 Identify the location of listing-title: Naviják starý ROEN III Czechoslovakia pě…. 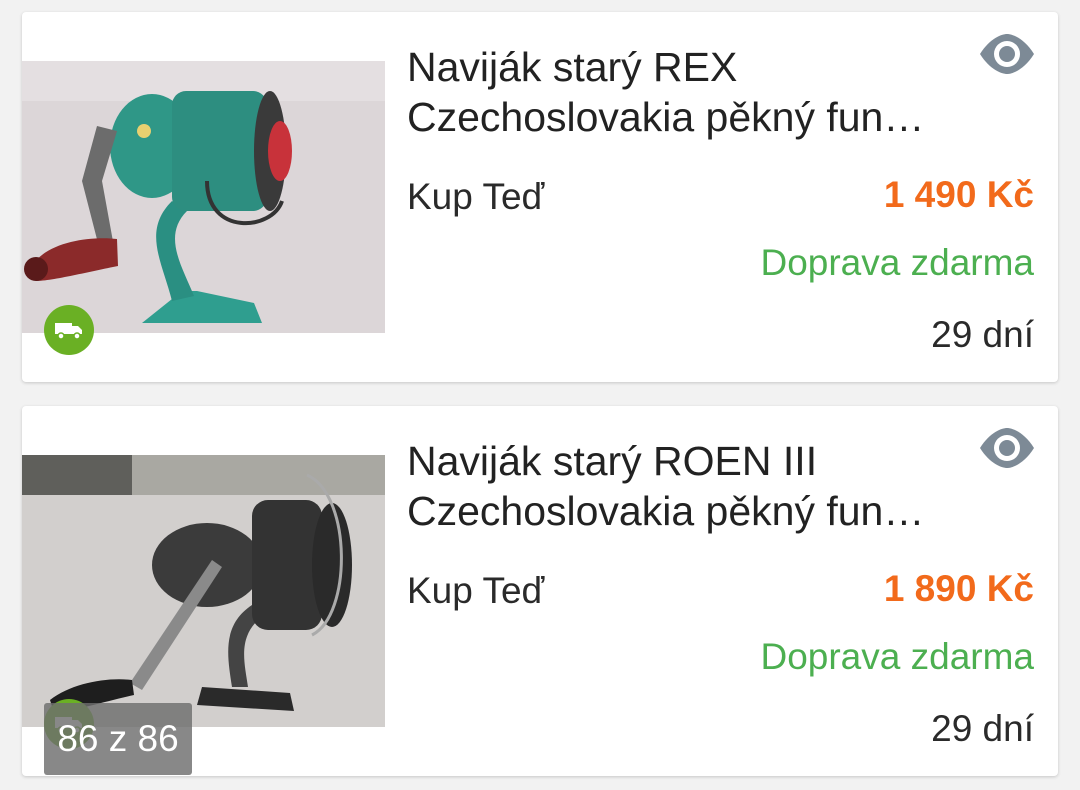
(687, 486).